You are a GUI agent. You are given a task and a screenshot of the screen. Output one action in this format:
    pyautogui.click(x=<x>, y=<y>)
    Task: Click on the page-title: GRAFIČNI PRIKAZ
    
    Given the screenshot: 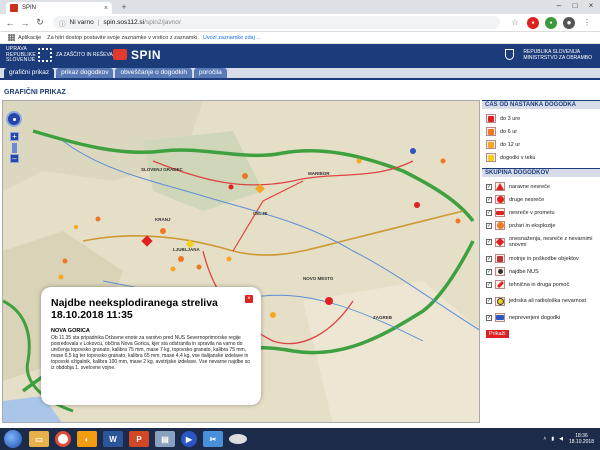 What is the action you would take?
    pyautogui.click(x=35, y=92)
    